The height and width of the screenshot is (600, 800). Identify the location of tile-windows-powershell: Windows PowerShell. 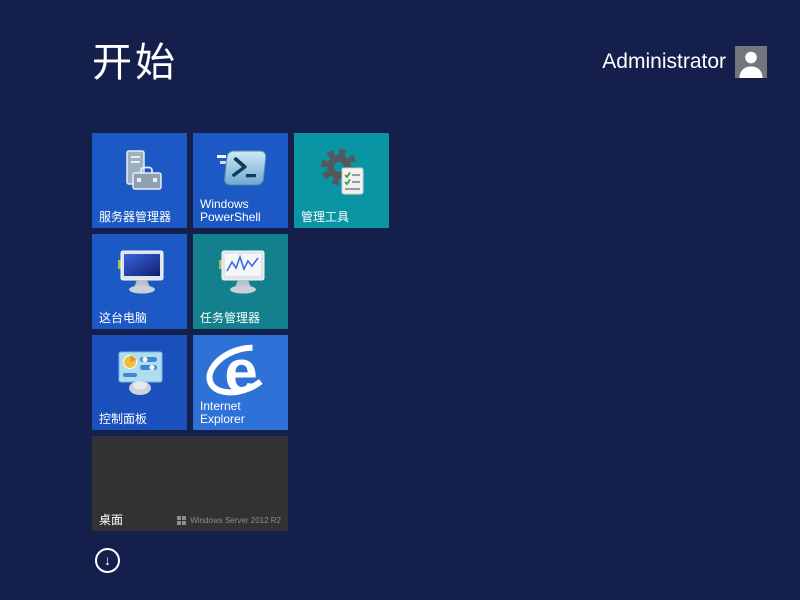
(240, 180).